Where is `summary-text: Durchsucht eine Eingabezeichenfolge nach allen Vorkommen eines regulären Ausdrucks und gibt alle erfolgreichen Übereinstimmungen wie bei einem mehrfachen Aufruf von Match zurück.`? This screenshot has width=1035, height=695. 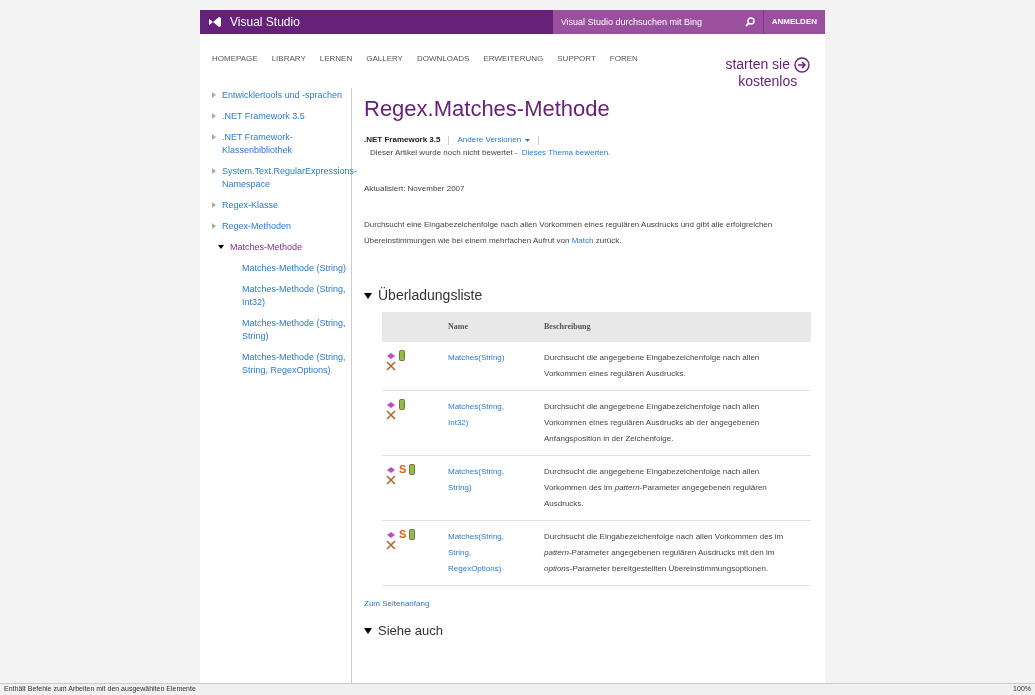 summary-text: Durchsucht eine Eingabezeichenfolge nach allen Vorkommen eines regulären Ausdrucks und gibt alle erfolgreichen Übereinstimmungen wie bei einem mehrfachen Aufruf von Match zurück. is located at coordinates (569, 233).